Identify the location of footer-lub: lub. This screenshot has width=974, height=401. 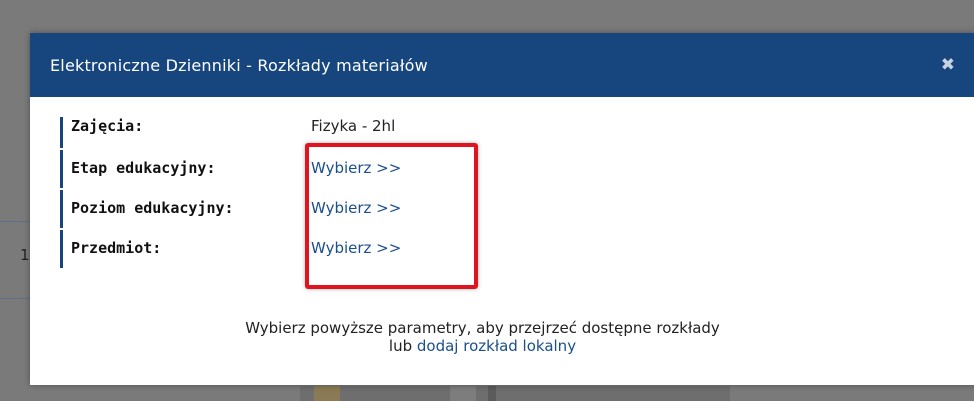
(402, 346).